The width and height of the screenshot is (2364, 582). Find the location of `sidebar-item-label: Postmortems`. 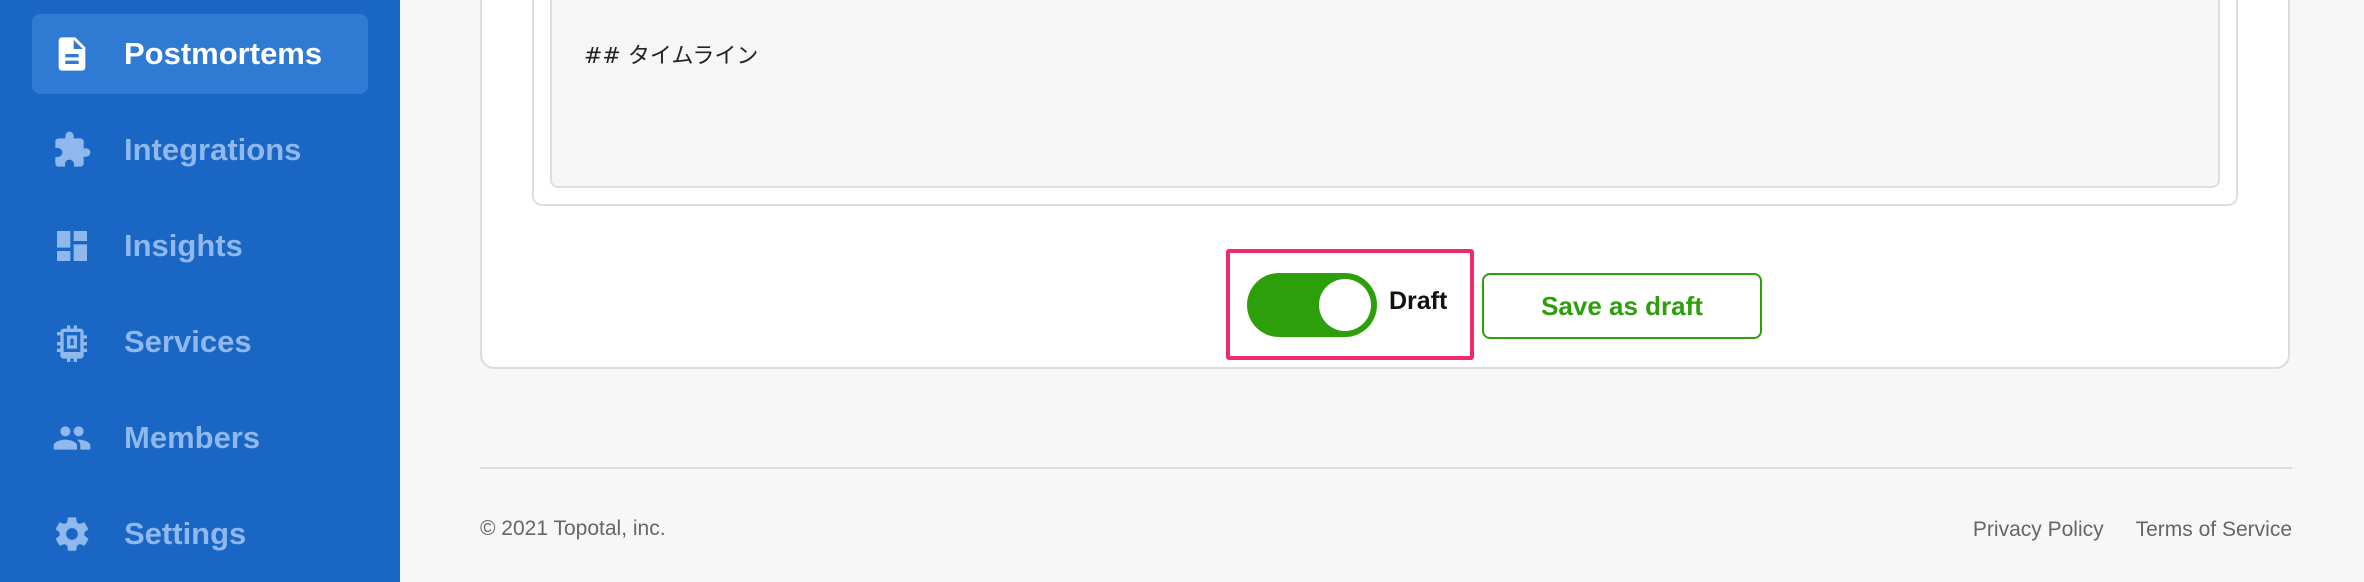

sidebar-item-label: Postmortems is located at coordinates (223, 53).